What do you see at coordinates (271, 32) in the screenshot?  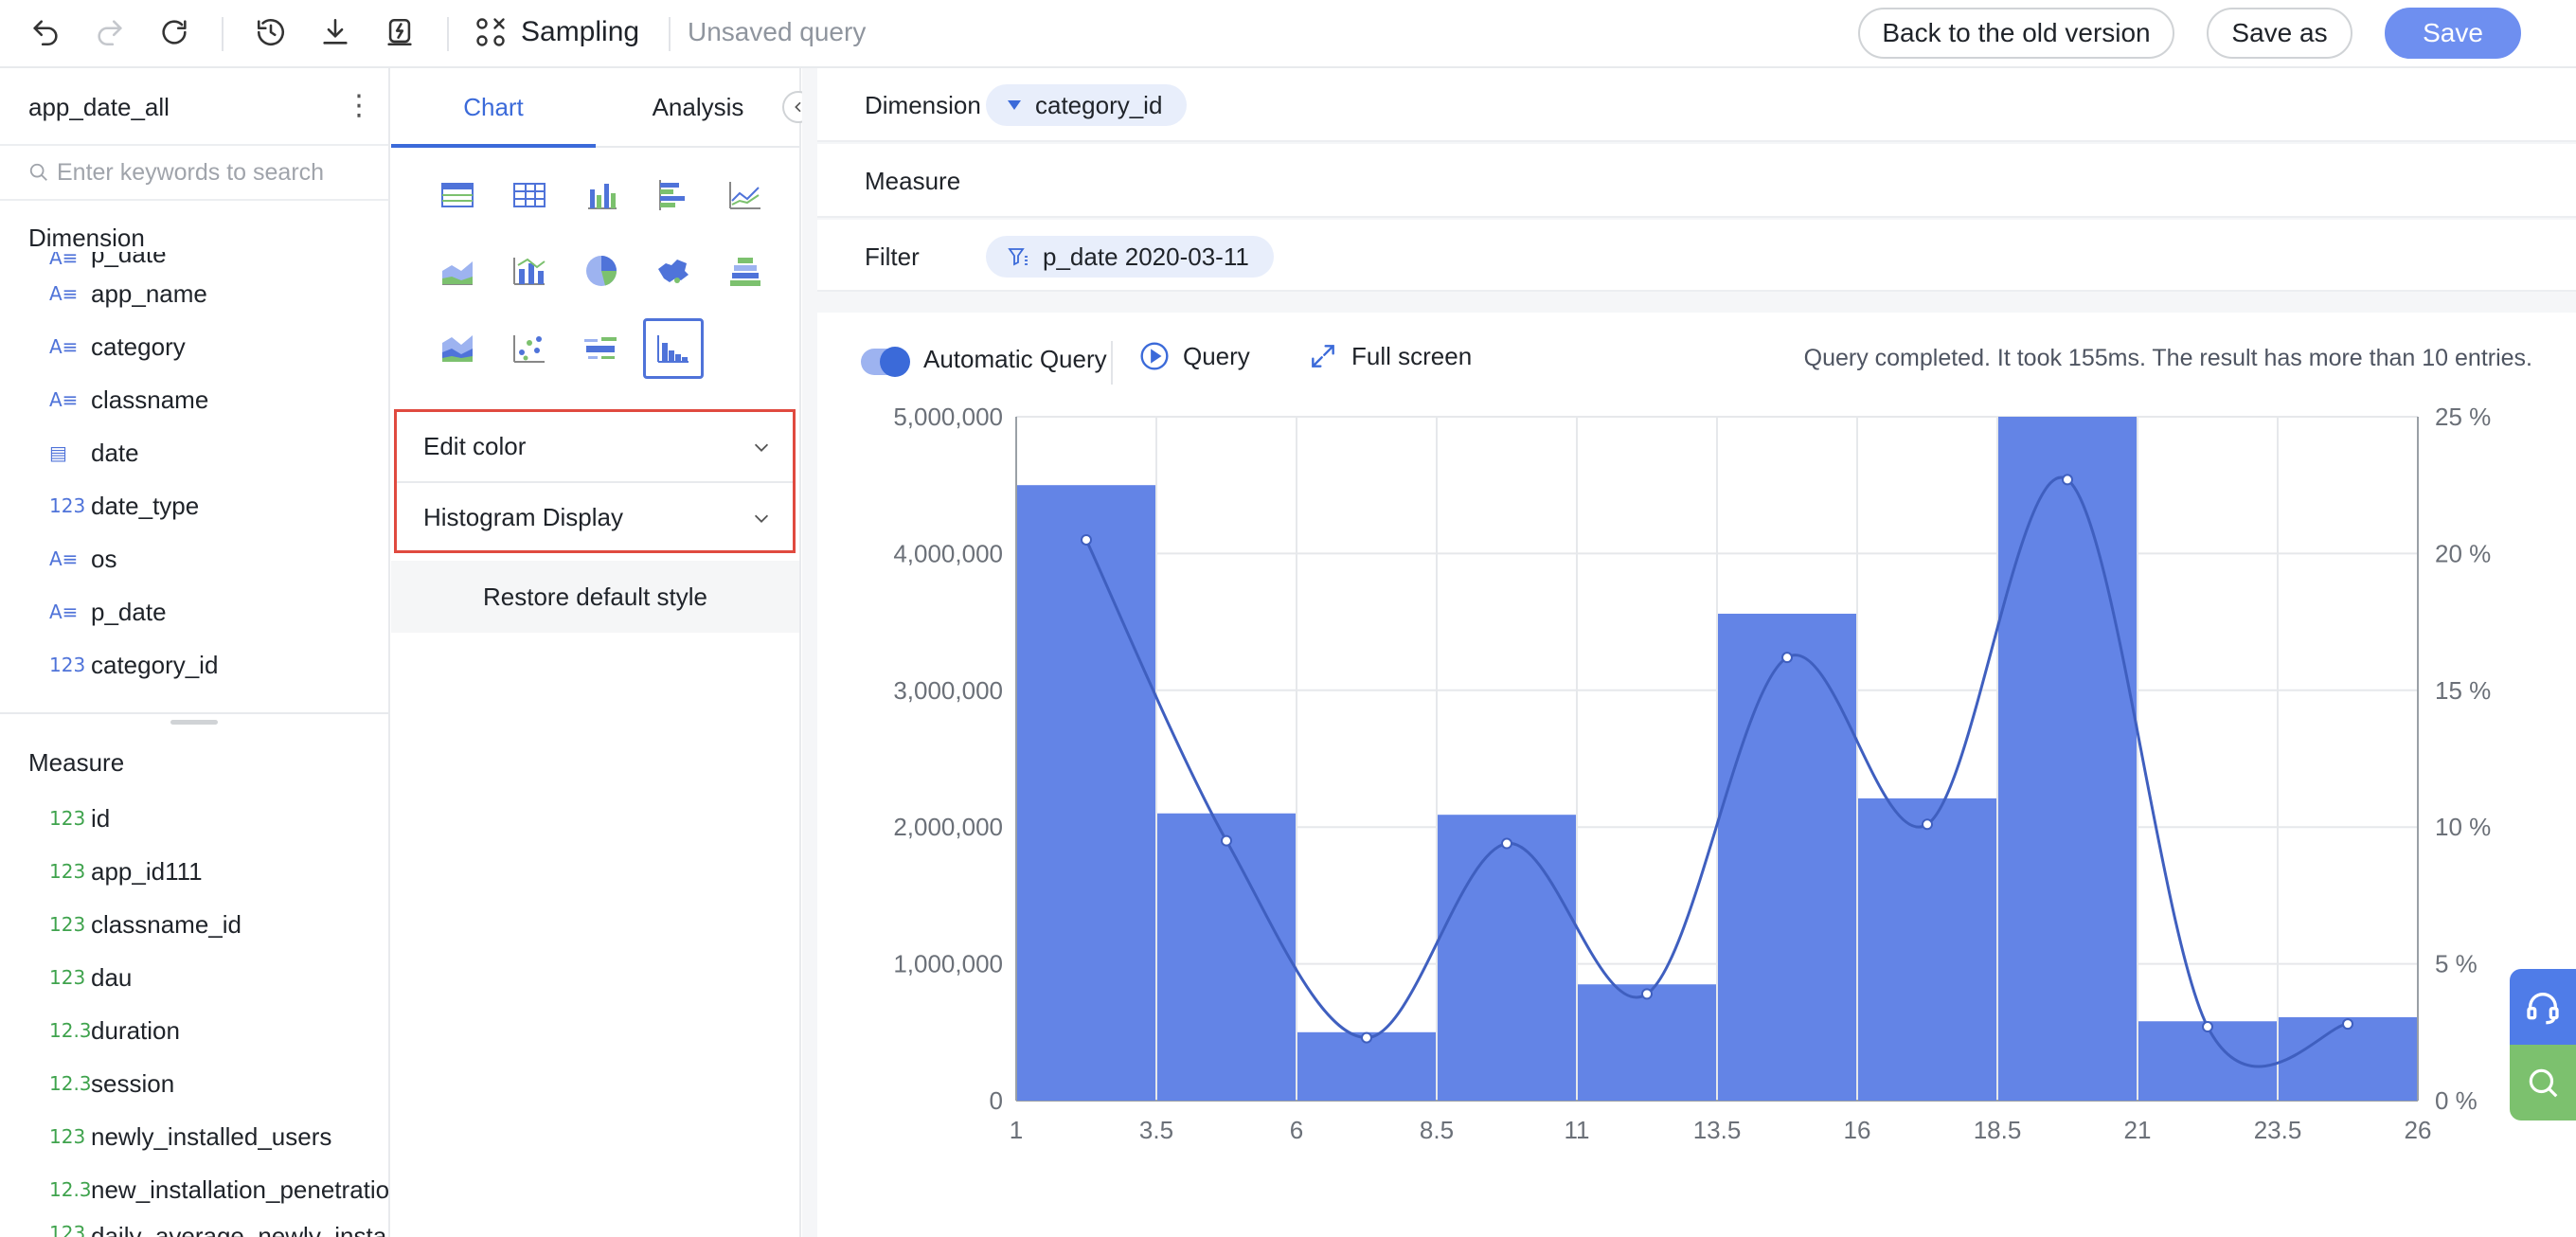 I see `history-icon` at bounding box center [271, 32].